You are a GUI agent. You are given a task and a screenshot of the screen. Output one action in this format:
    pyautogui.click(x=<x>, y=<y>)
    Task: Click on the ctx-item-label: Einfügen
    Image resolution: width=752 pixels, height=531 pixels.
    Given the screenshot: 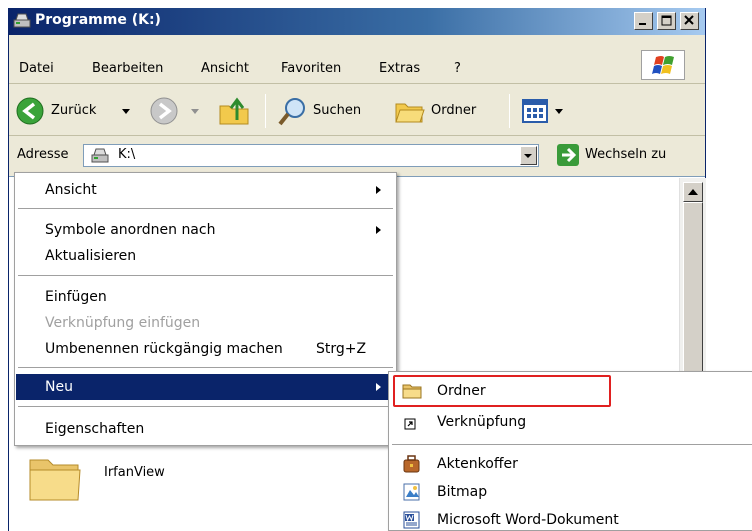 What is the action you would take?
    pyautogui.click(x=76, y=297)
    